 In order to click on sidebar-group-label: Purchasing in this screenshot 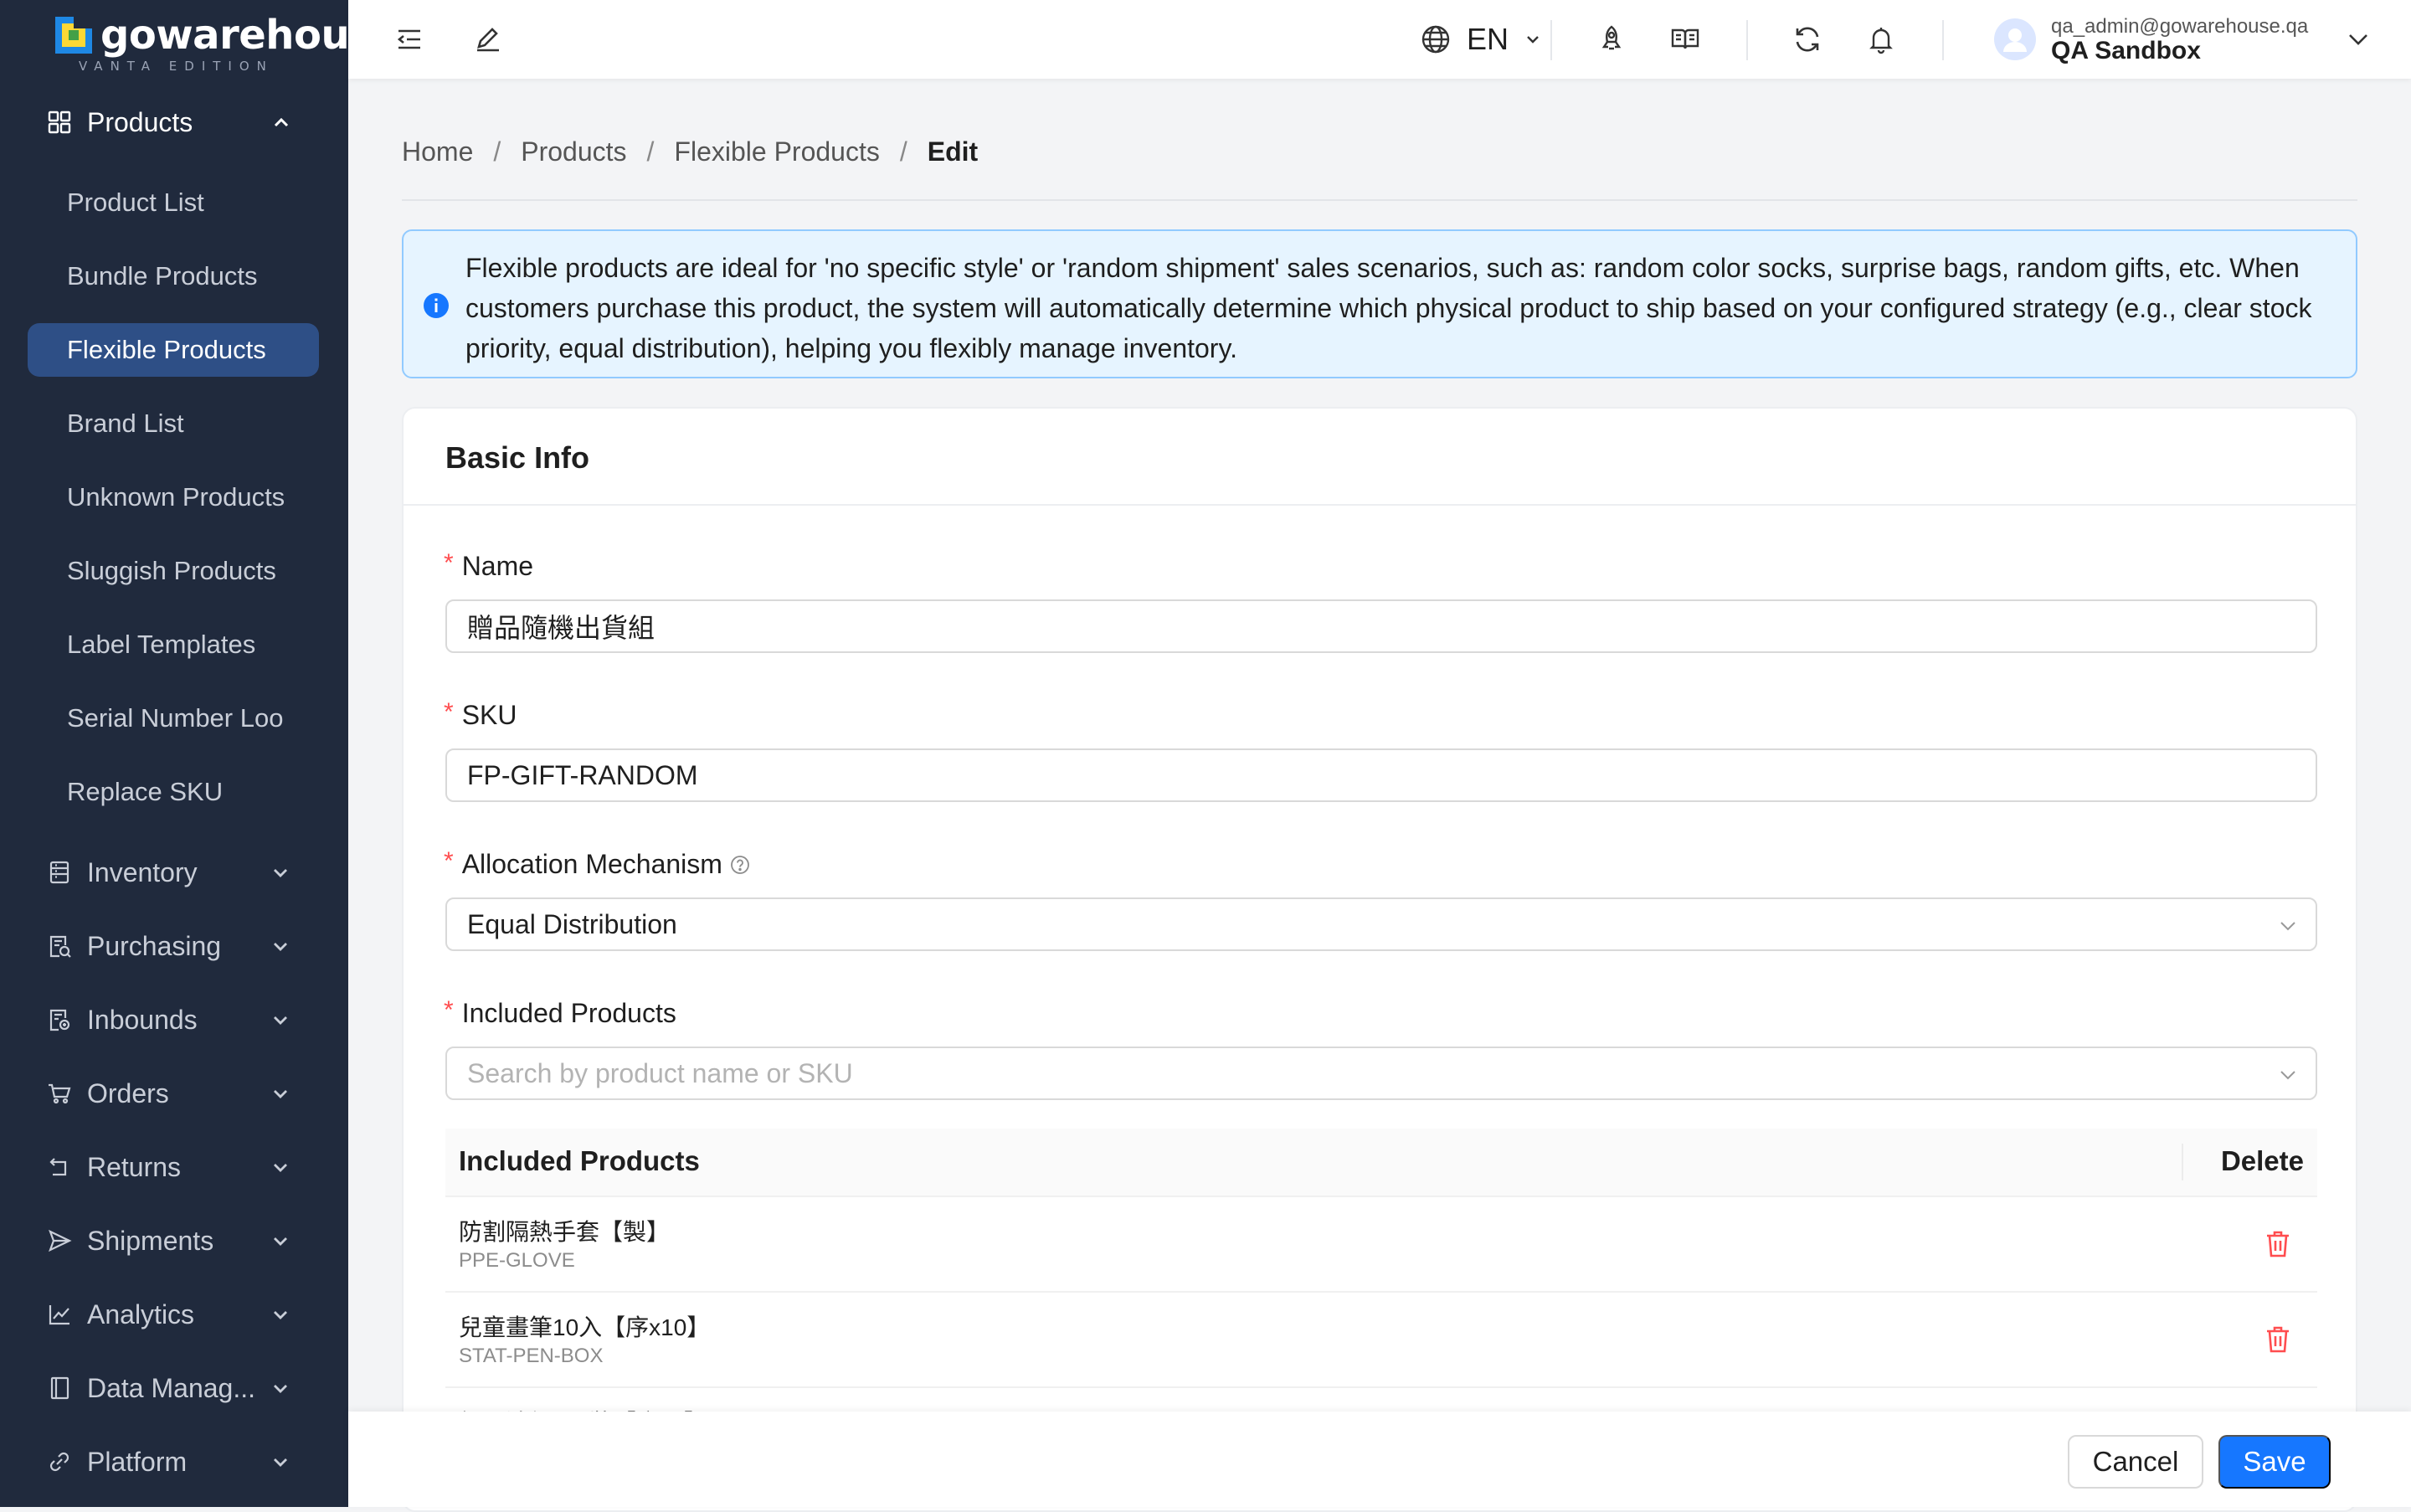, I will do `click(154, 945)`.